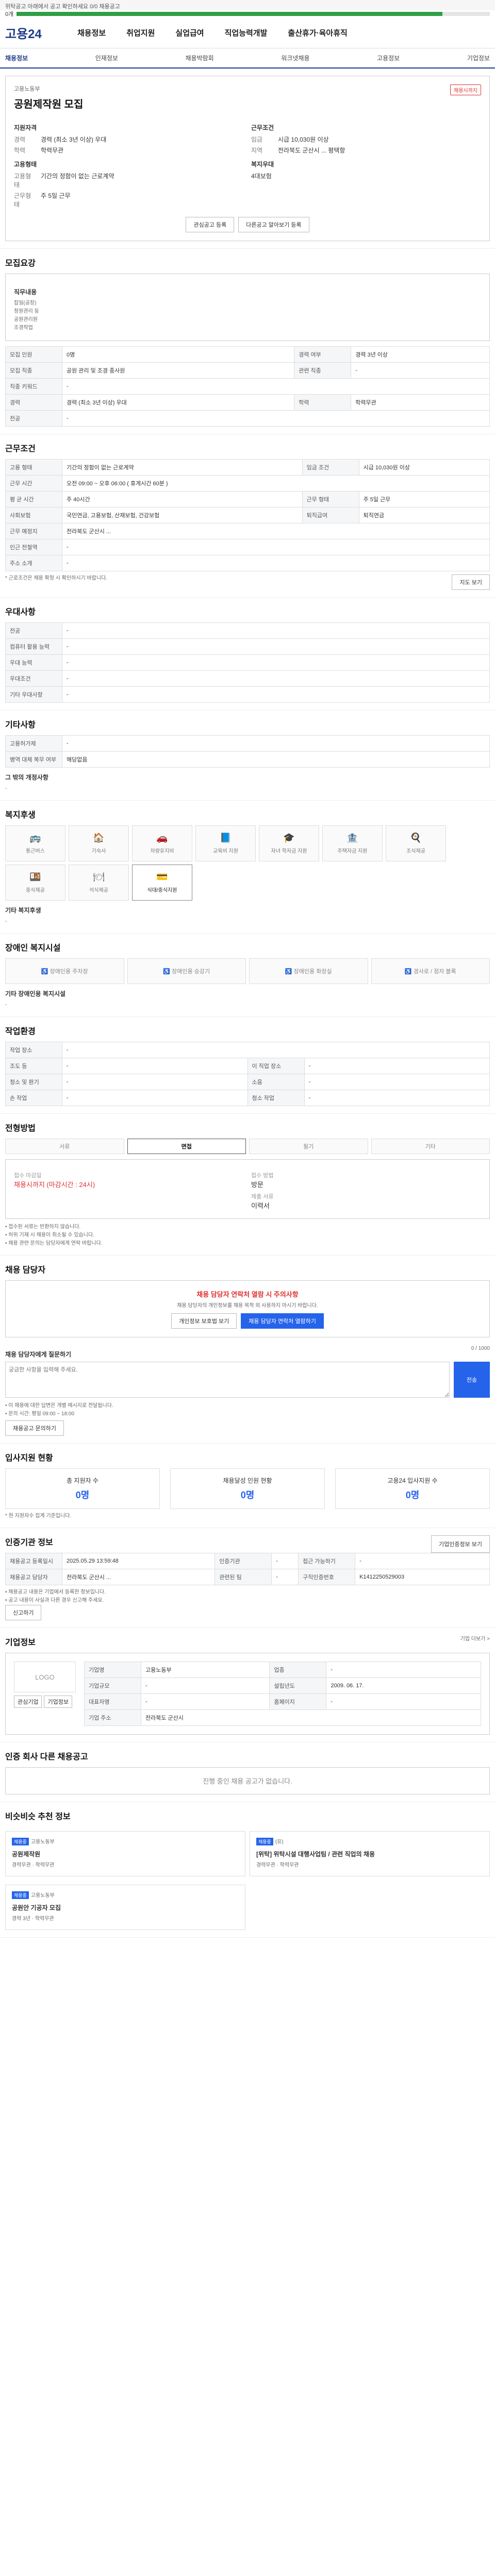 The width and height of the screenshot is (495, 2576). Describe the element at coordinates (33, 1098) in the screenshot. I see `table-header-cell: 손 작업` at that location.